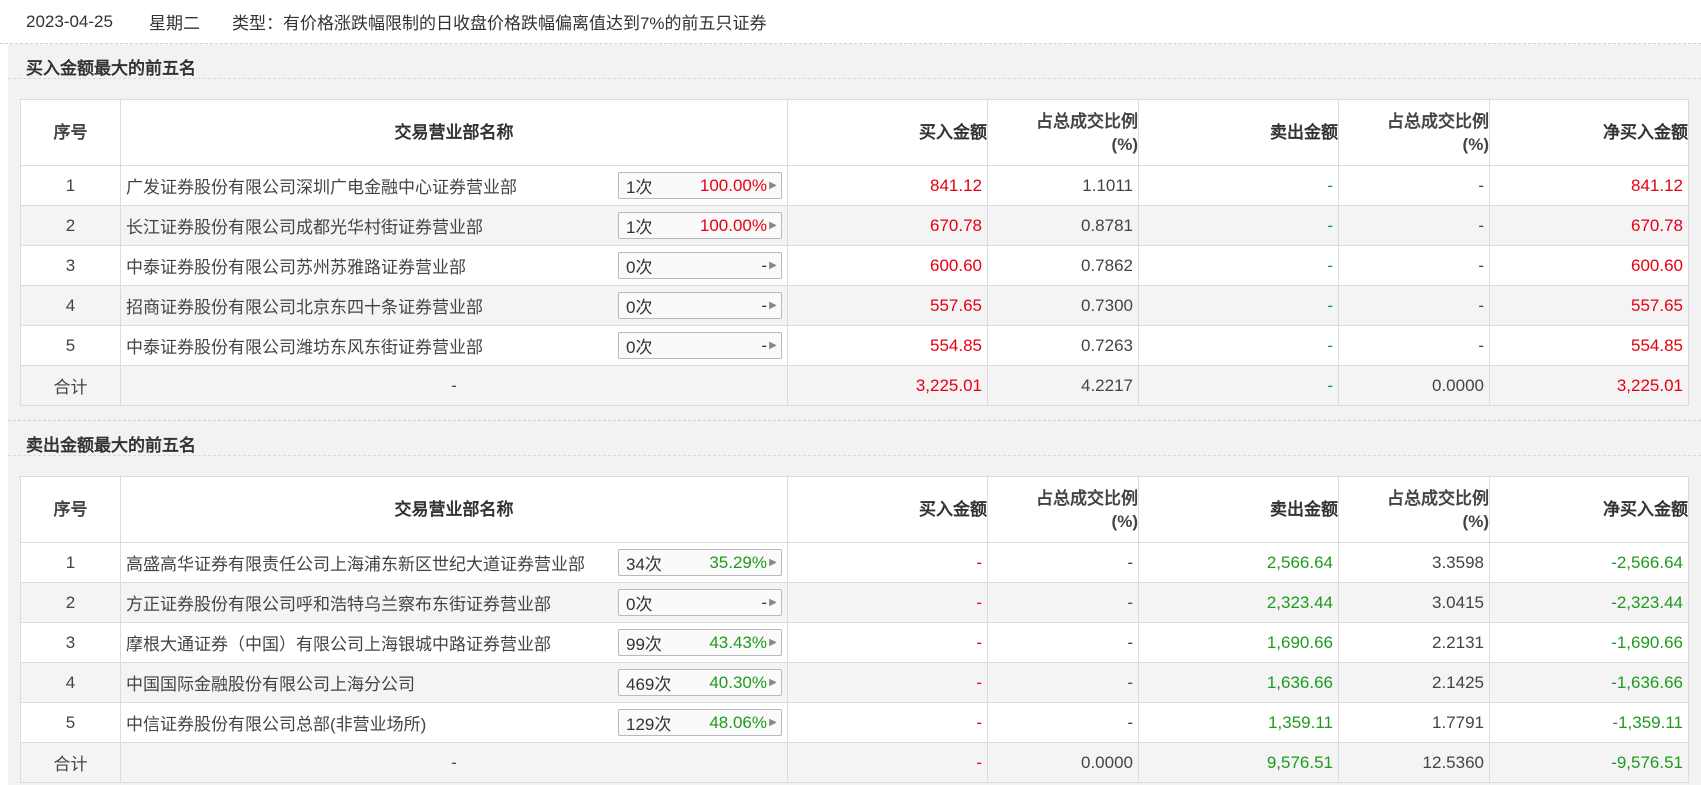 This screenshot has height=785, width=1701. What do you see at coordinates (1063, 185) in the screenshot?
I see `buy-ratio: 1.1011` at bounding box center [1063, 185].